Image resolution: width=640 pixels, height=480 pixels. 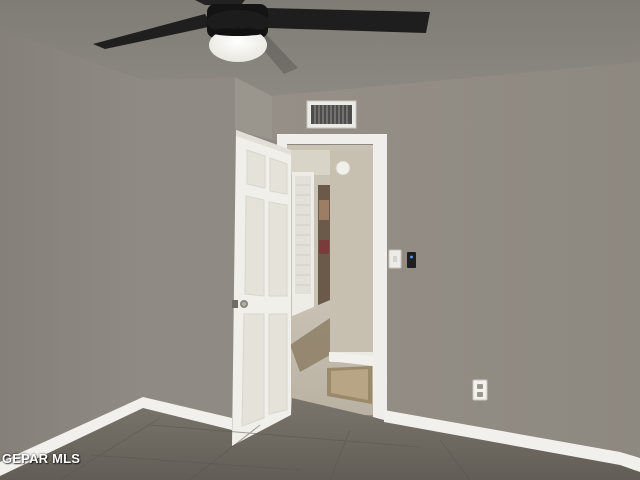 I want to click on light-switch-icon, so click(x=395, y=259).